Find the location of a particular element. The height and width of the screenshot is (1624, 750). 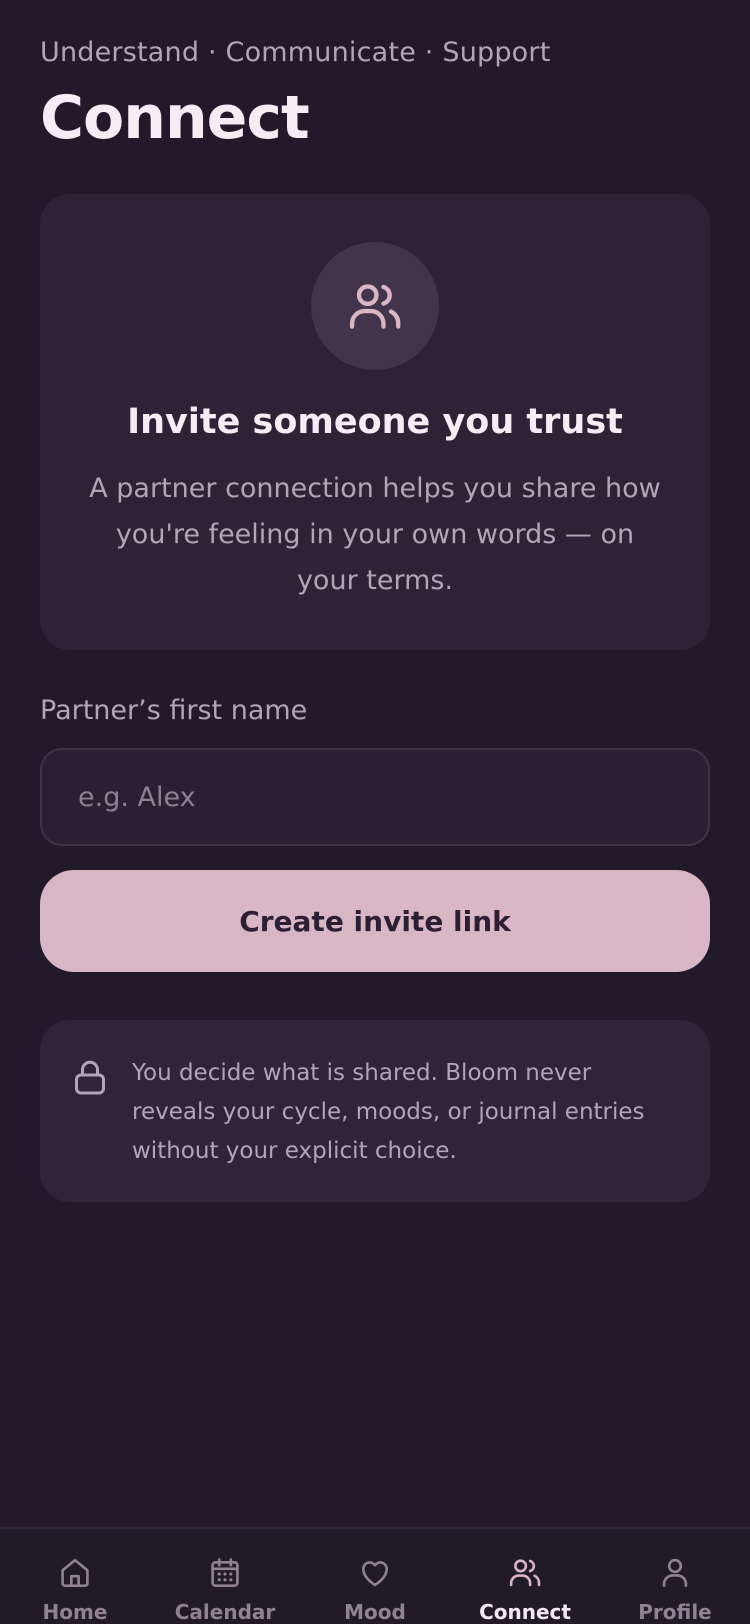

hero-icon-badge is located at coordinates (375, 306).